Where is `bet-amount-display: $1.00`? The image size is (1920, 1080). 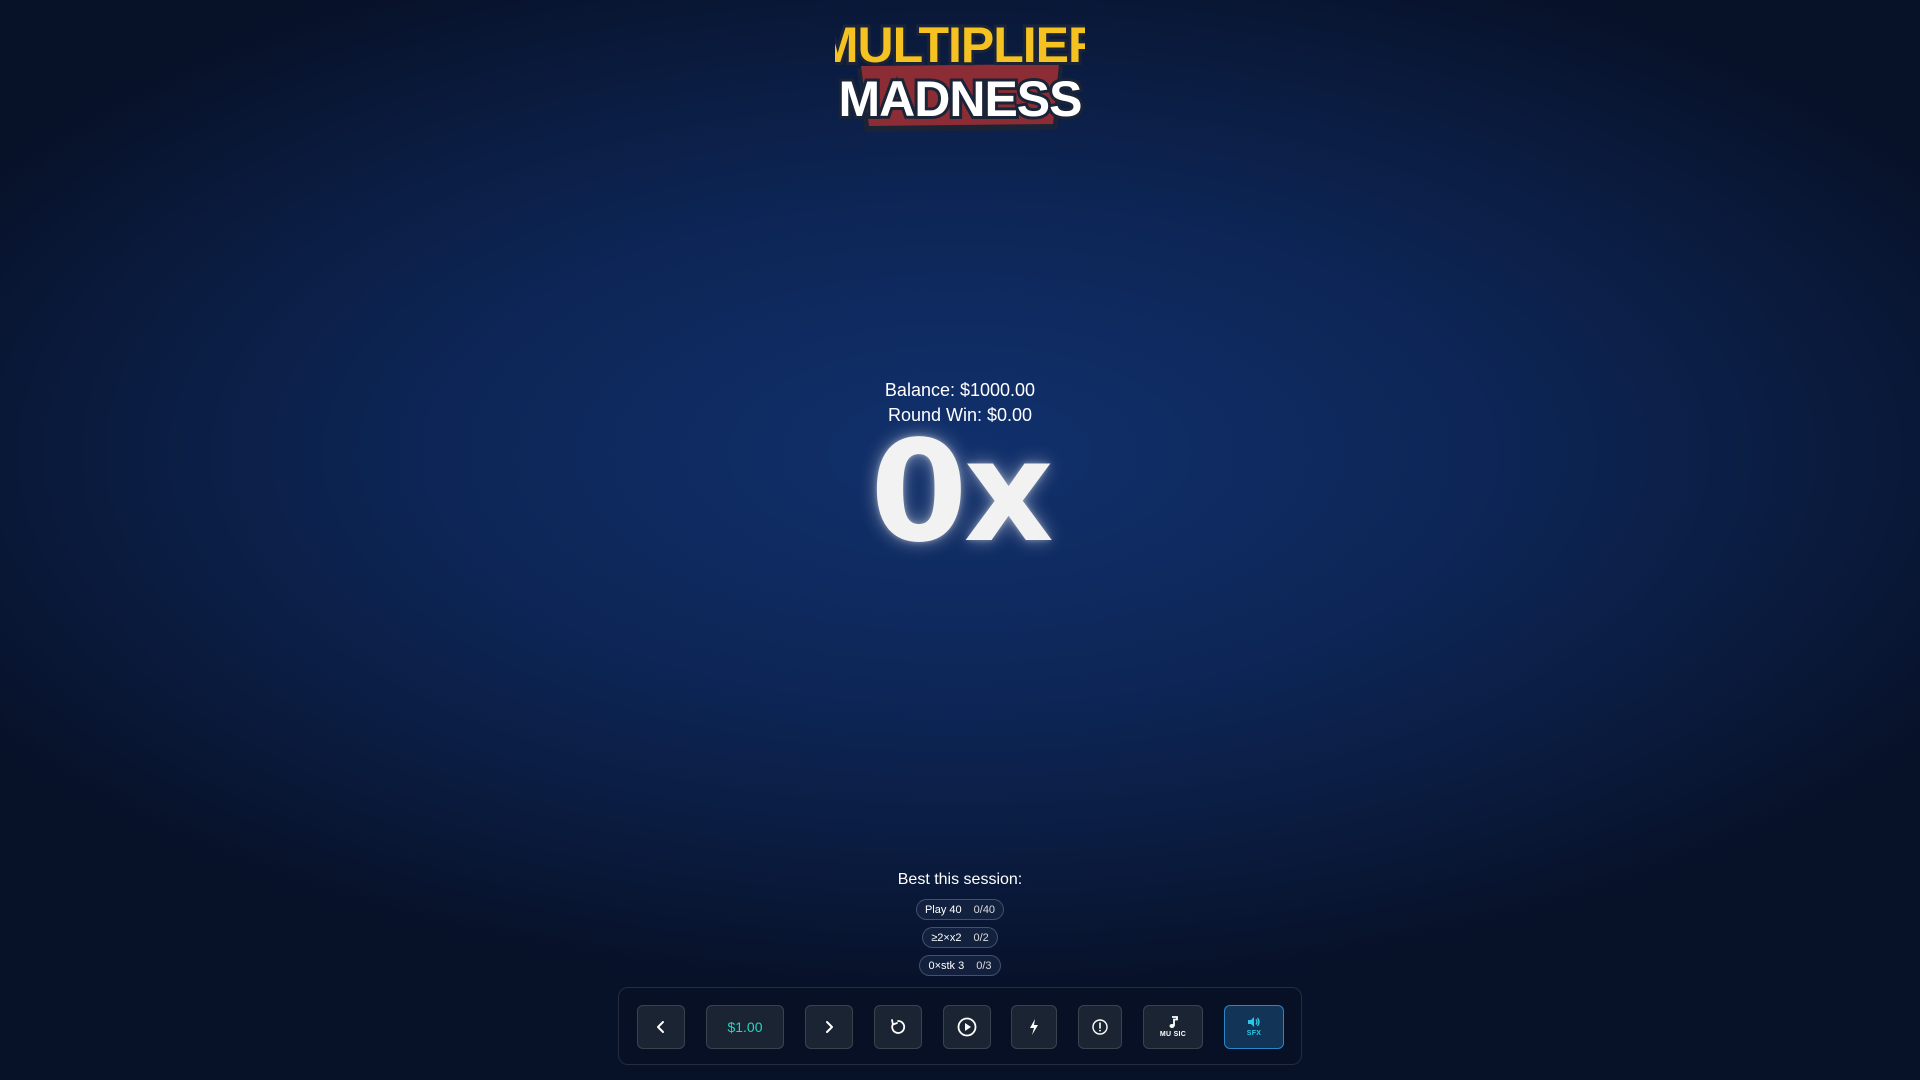
bet-amount-display: $1.00 is located at coordinates (745, 1027).